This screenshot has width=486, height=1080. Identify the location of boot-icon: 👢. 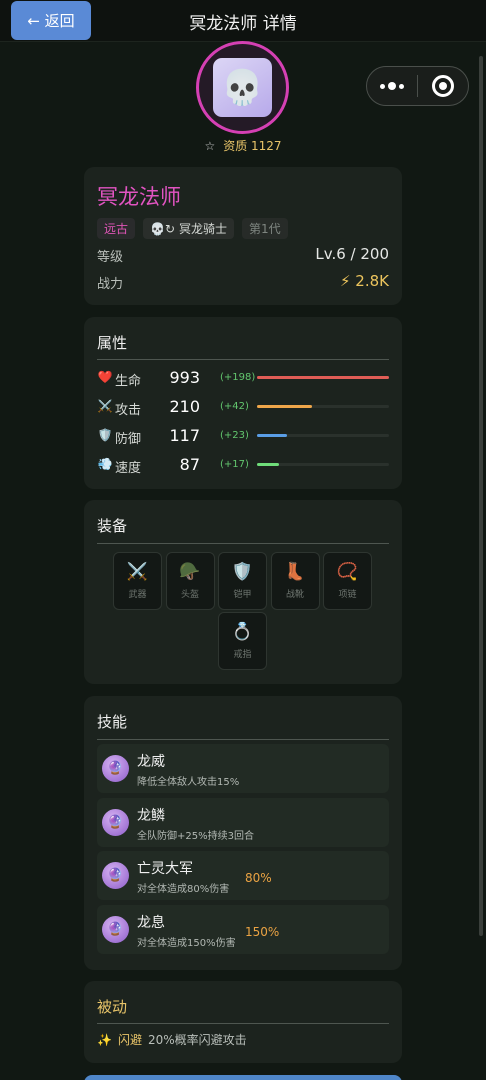
(295, 571).